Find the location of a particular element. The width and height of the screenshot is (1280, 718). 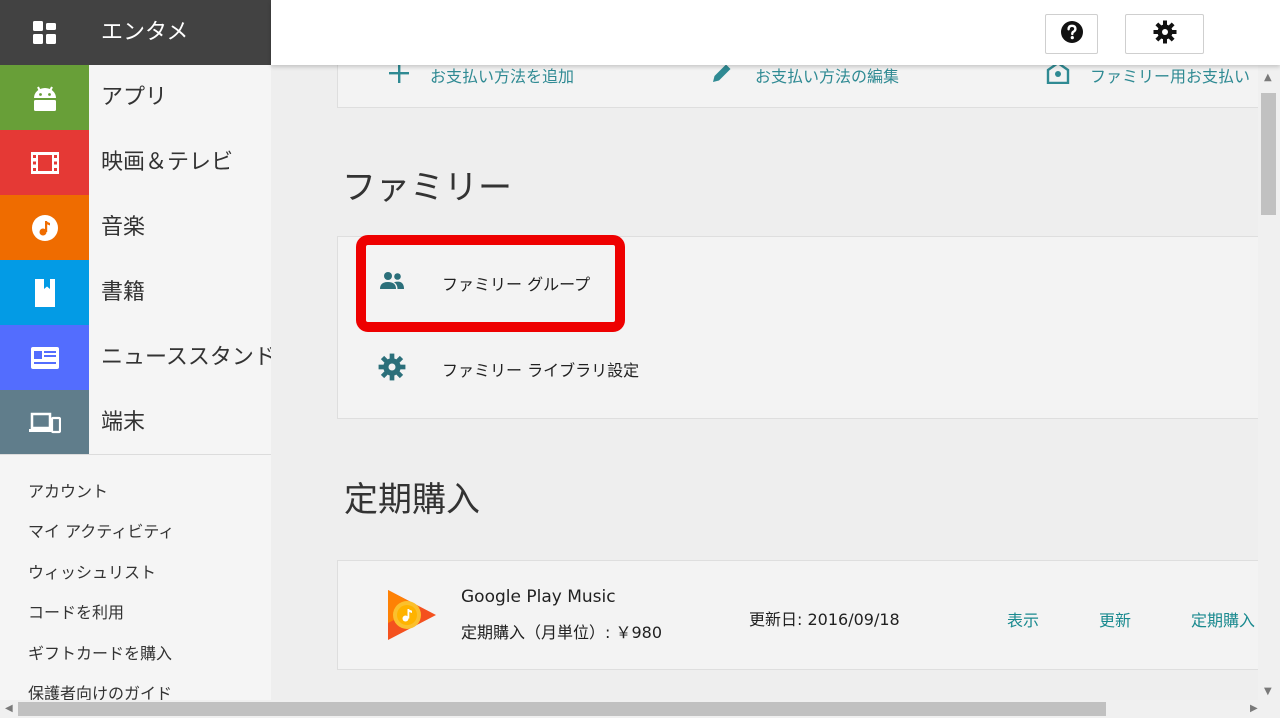

horizontal-scroll-thumb is located at coordinates (562, 709).